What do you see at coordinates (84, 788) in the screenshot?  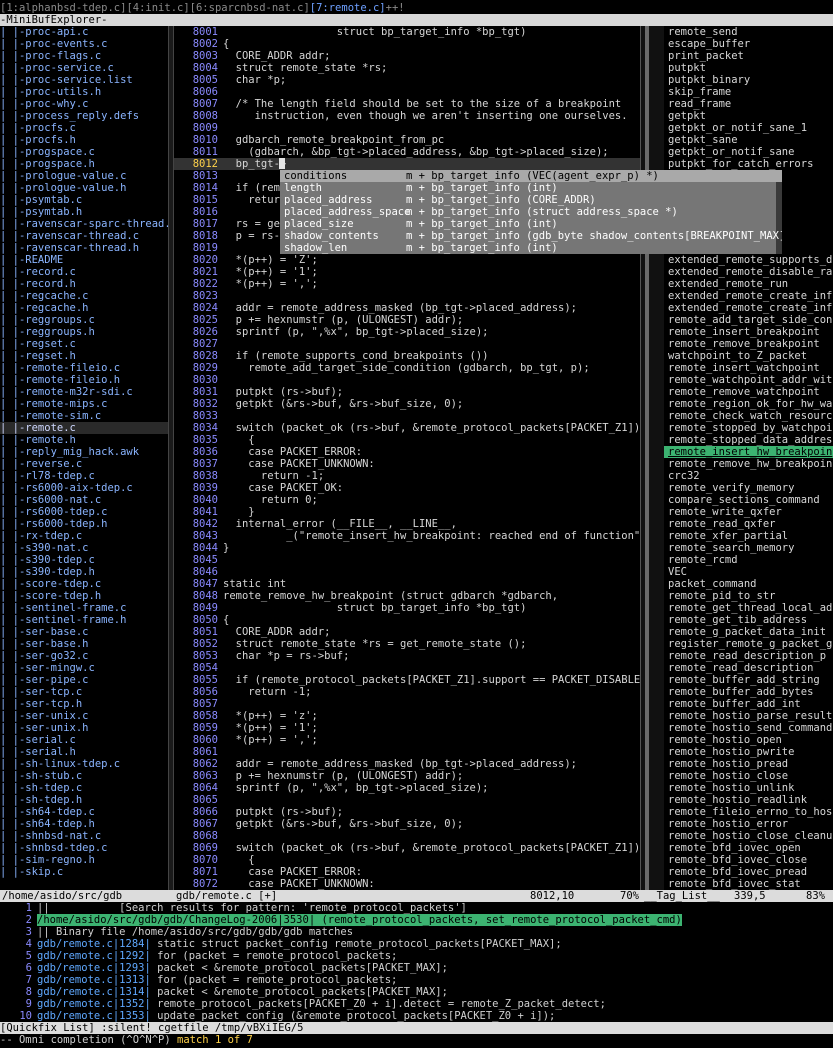 I see `file-tree-item: | |-sh-tdep.c` at bounding box center [84, 788].